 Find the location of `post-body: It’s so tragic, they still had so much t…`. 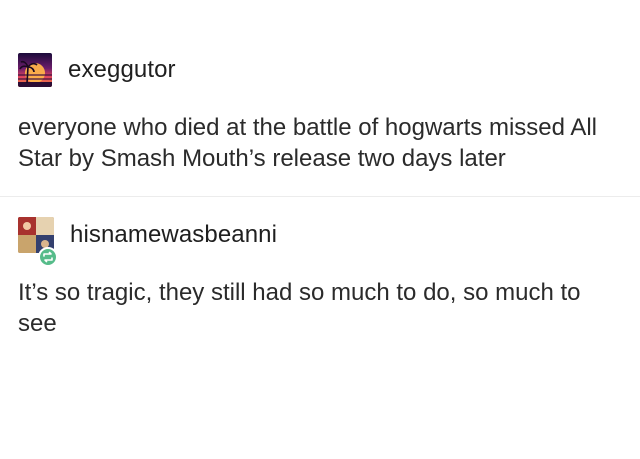

post-body: It’s so tragic, they still had so much t… is located at coordinates (299, 308).